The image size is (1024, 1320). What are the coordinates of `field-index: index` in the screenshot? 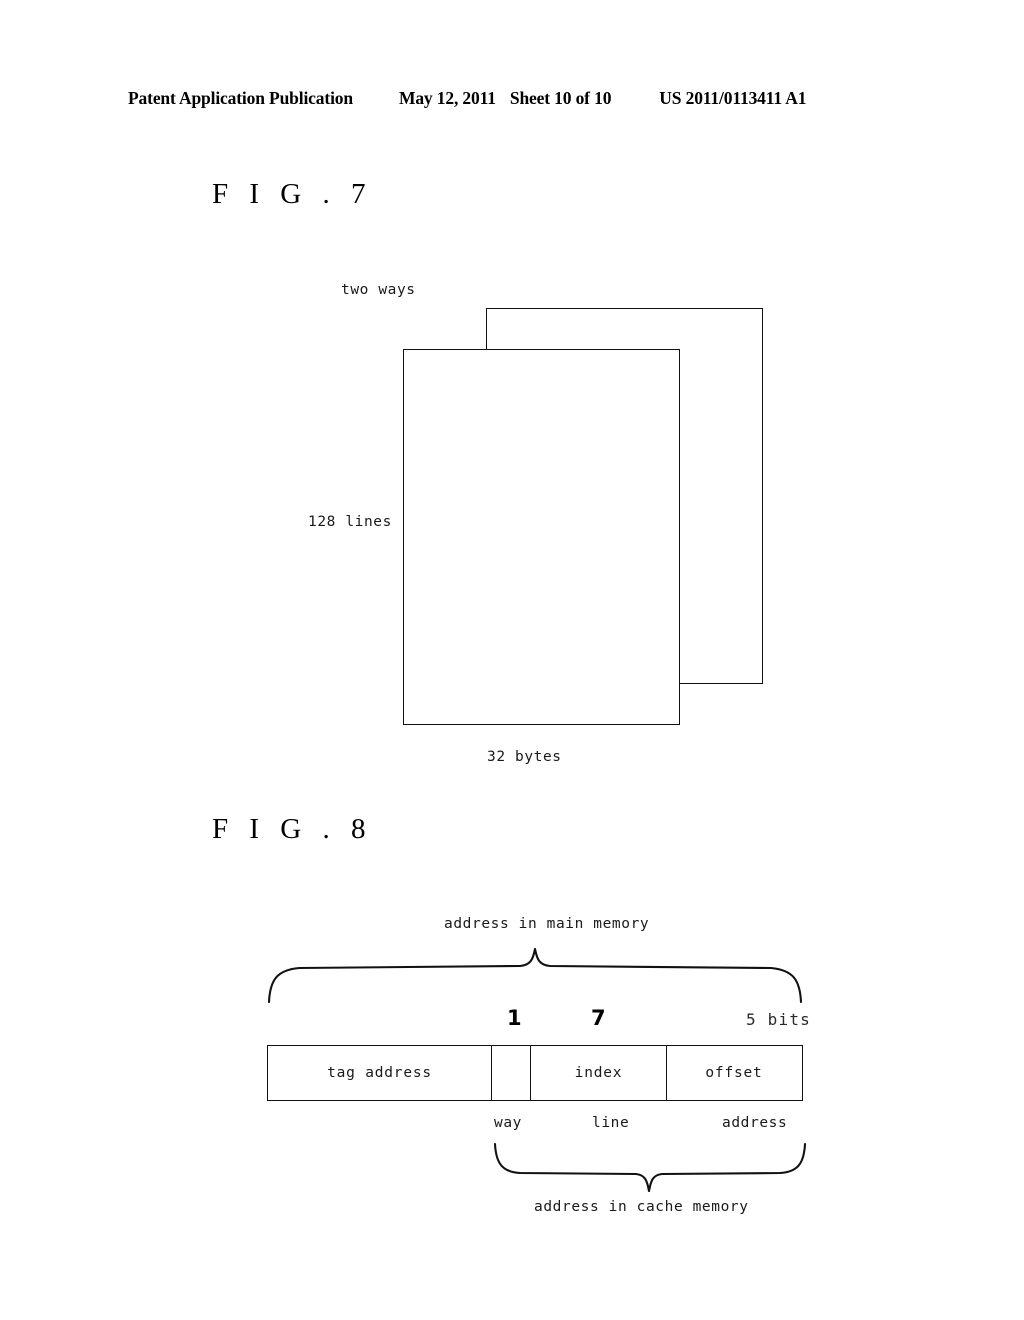 It's located at (599, 1073).